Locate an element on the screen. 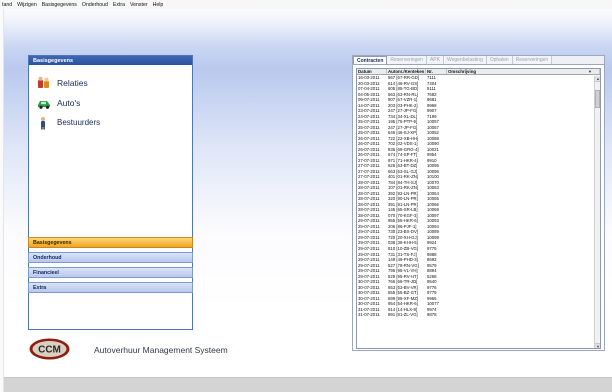 The height and width of the screenshot is (392, 612). menu-item: Onderhoud is located at coordinates (95, 5).